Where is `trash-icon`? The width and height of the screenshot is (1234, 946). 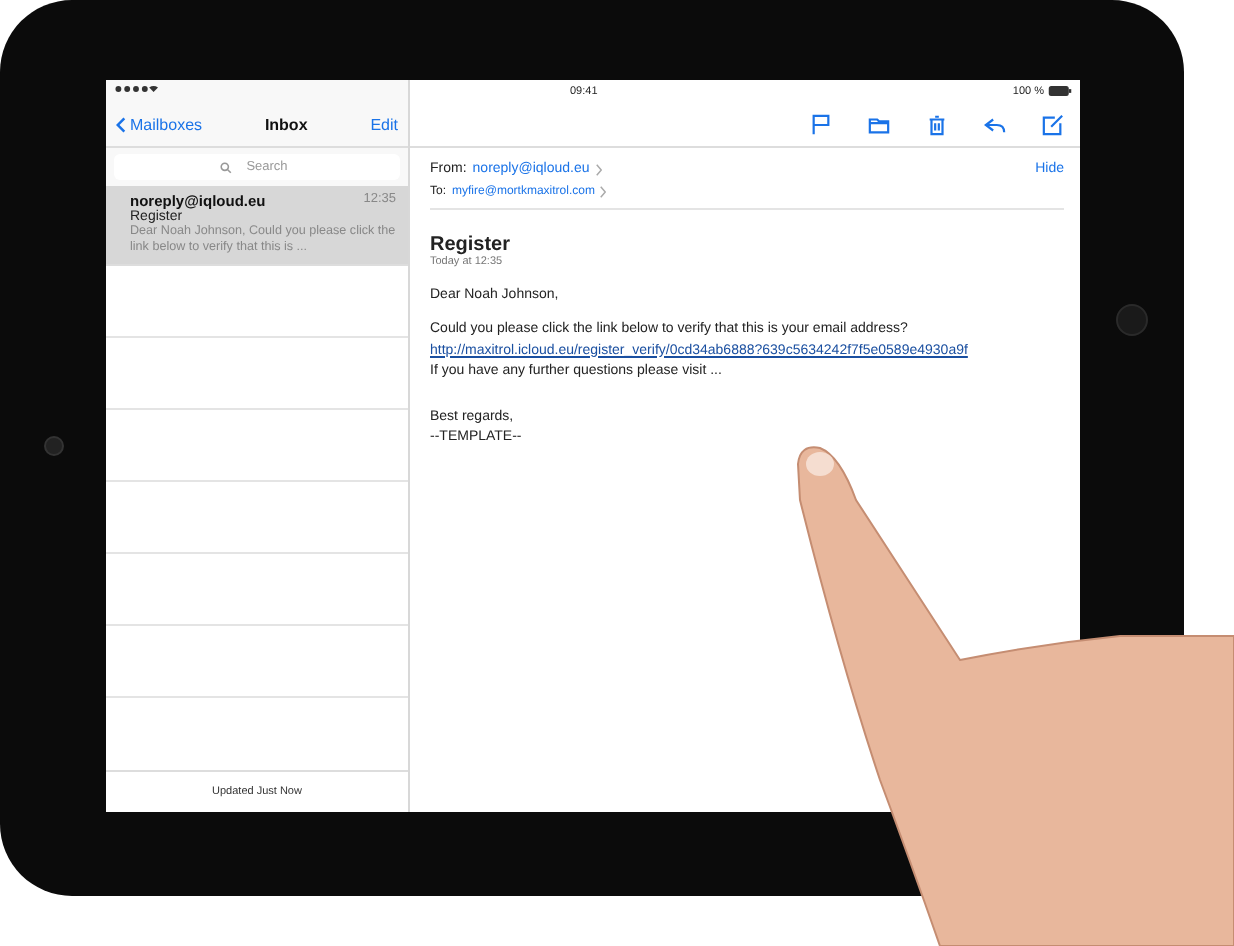 trash-icon is located at coordinates (937, 124).